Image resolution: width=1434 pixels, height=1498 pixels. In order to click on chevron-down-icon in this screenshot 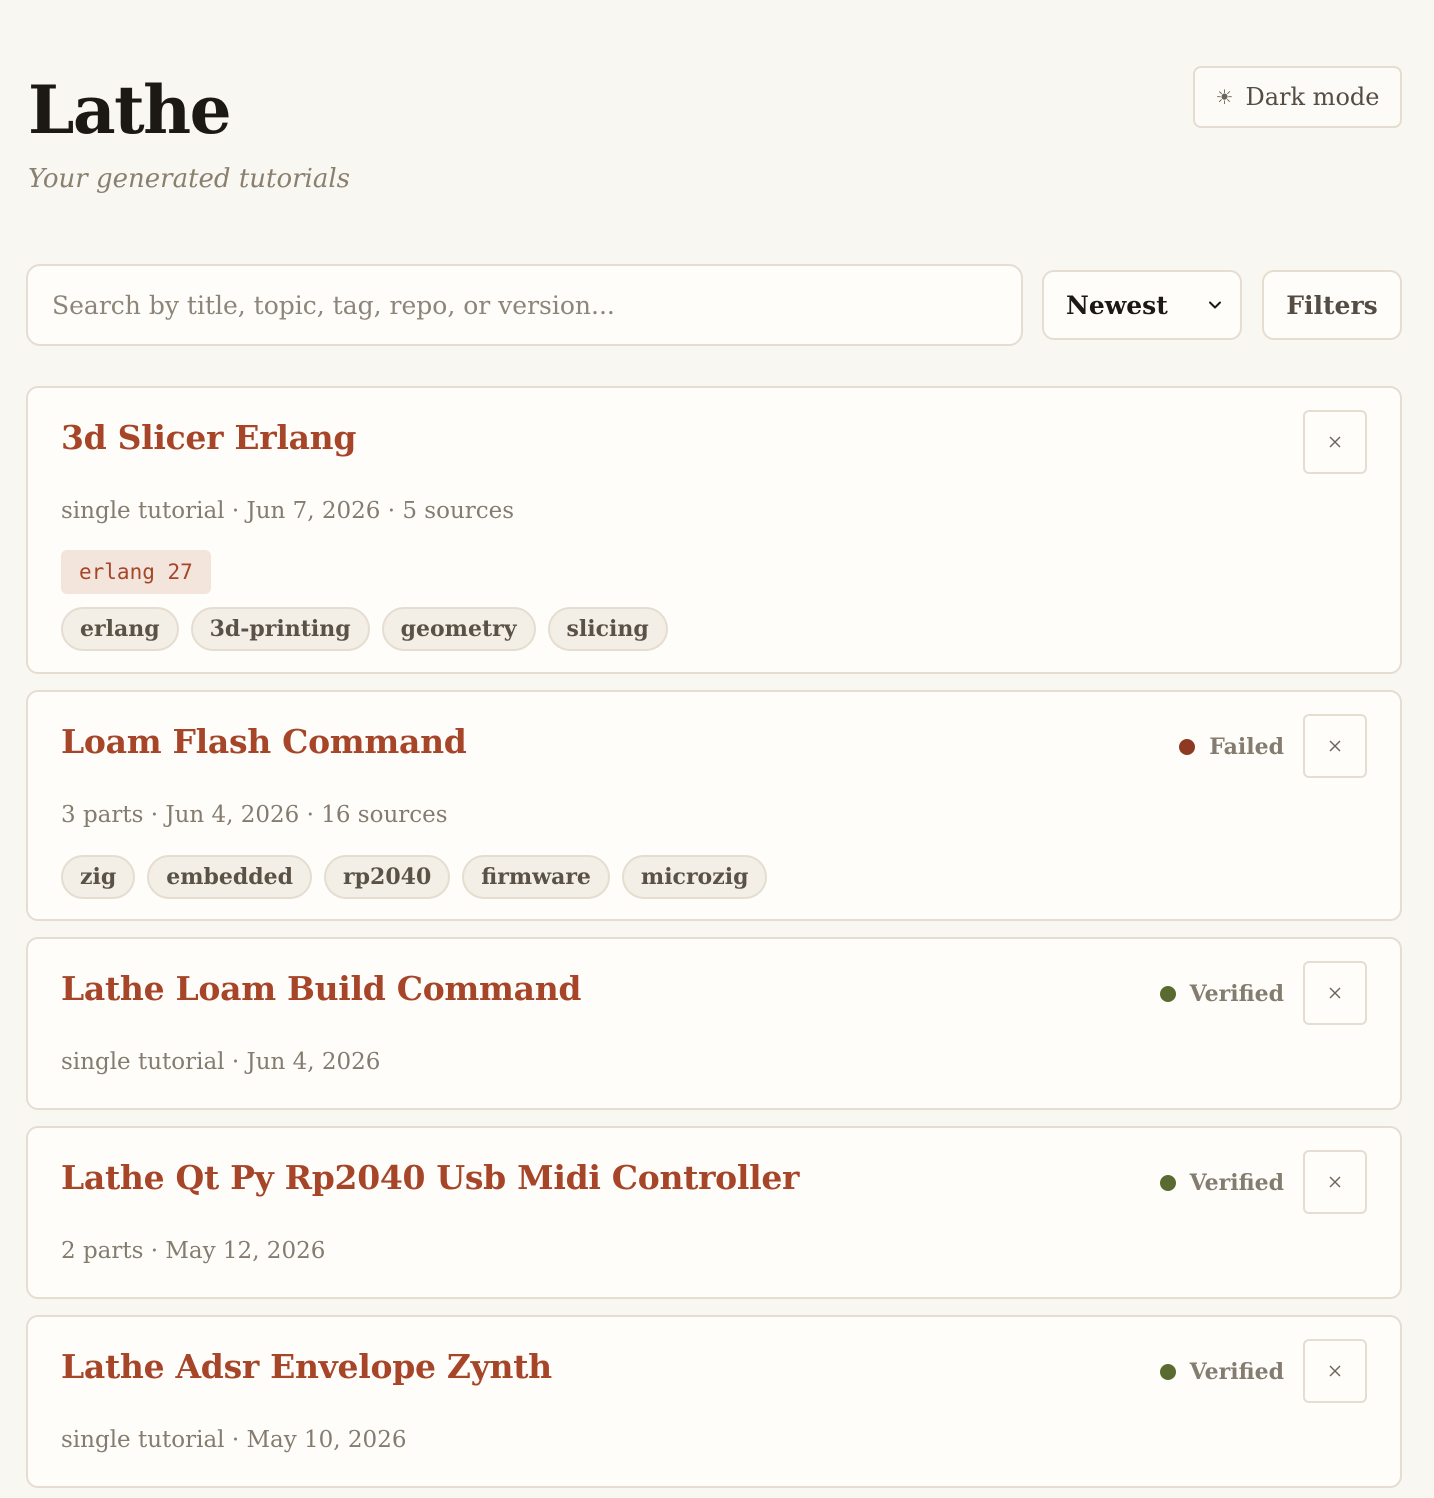, I will do `click(1215, 305)`.